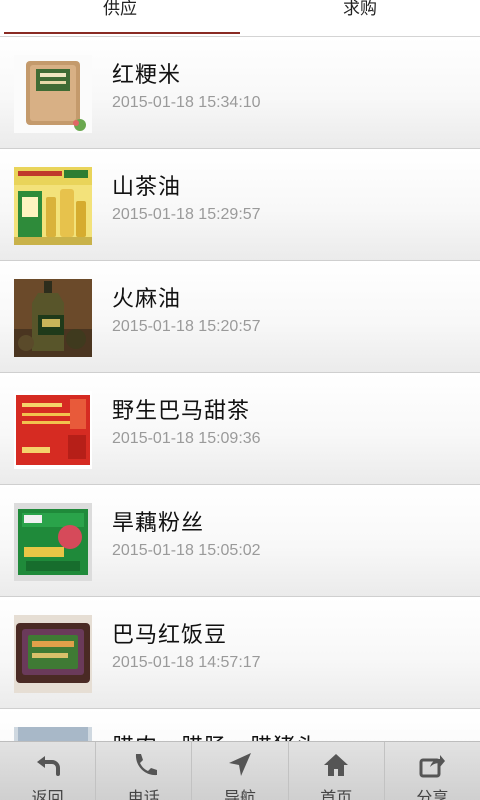 Image resolution: width=480 pixels, height=800 pixels. I want to click on back-button: 返回, so click(48, 771).